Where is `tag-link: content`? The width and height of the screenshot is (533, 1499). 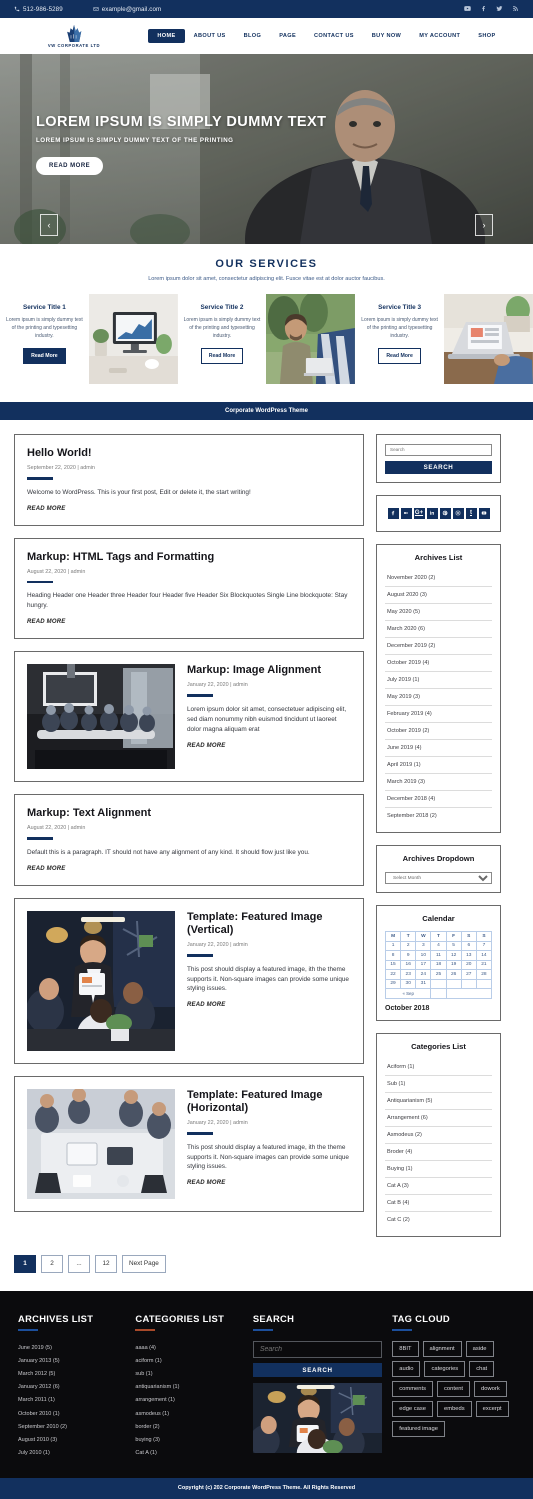
tag-link: content is located at coordinates (454, 1389).